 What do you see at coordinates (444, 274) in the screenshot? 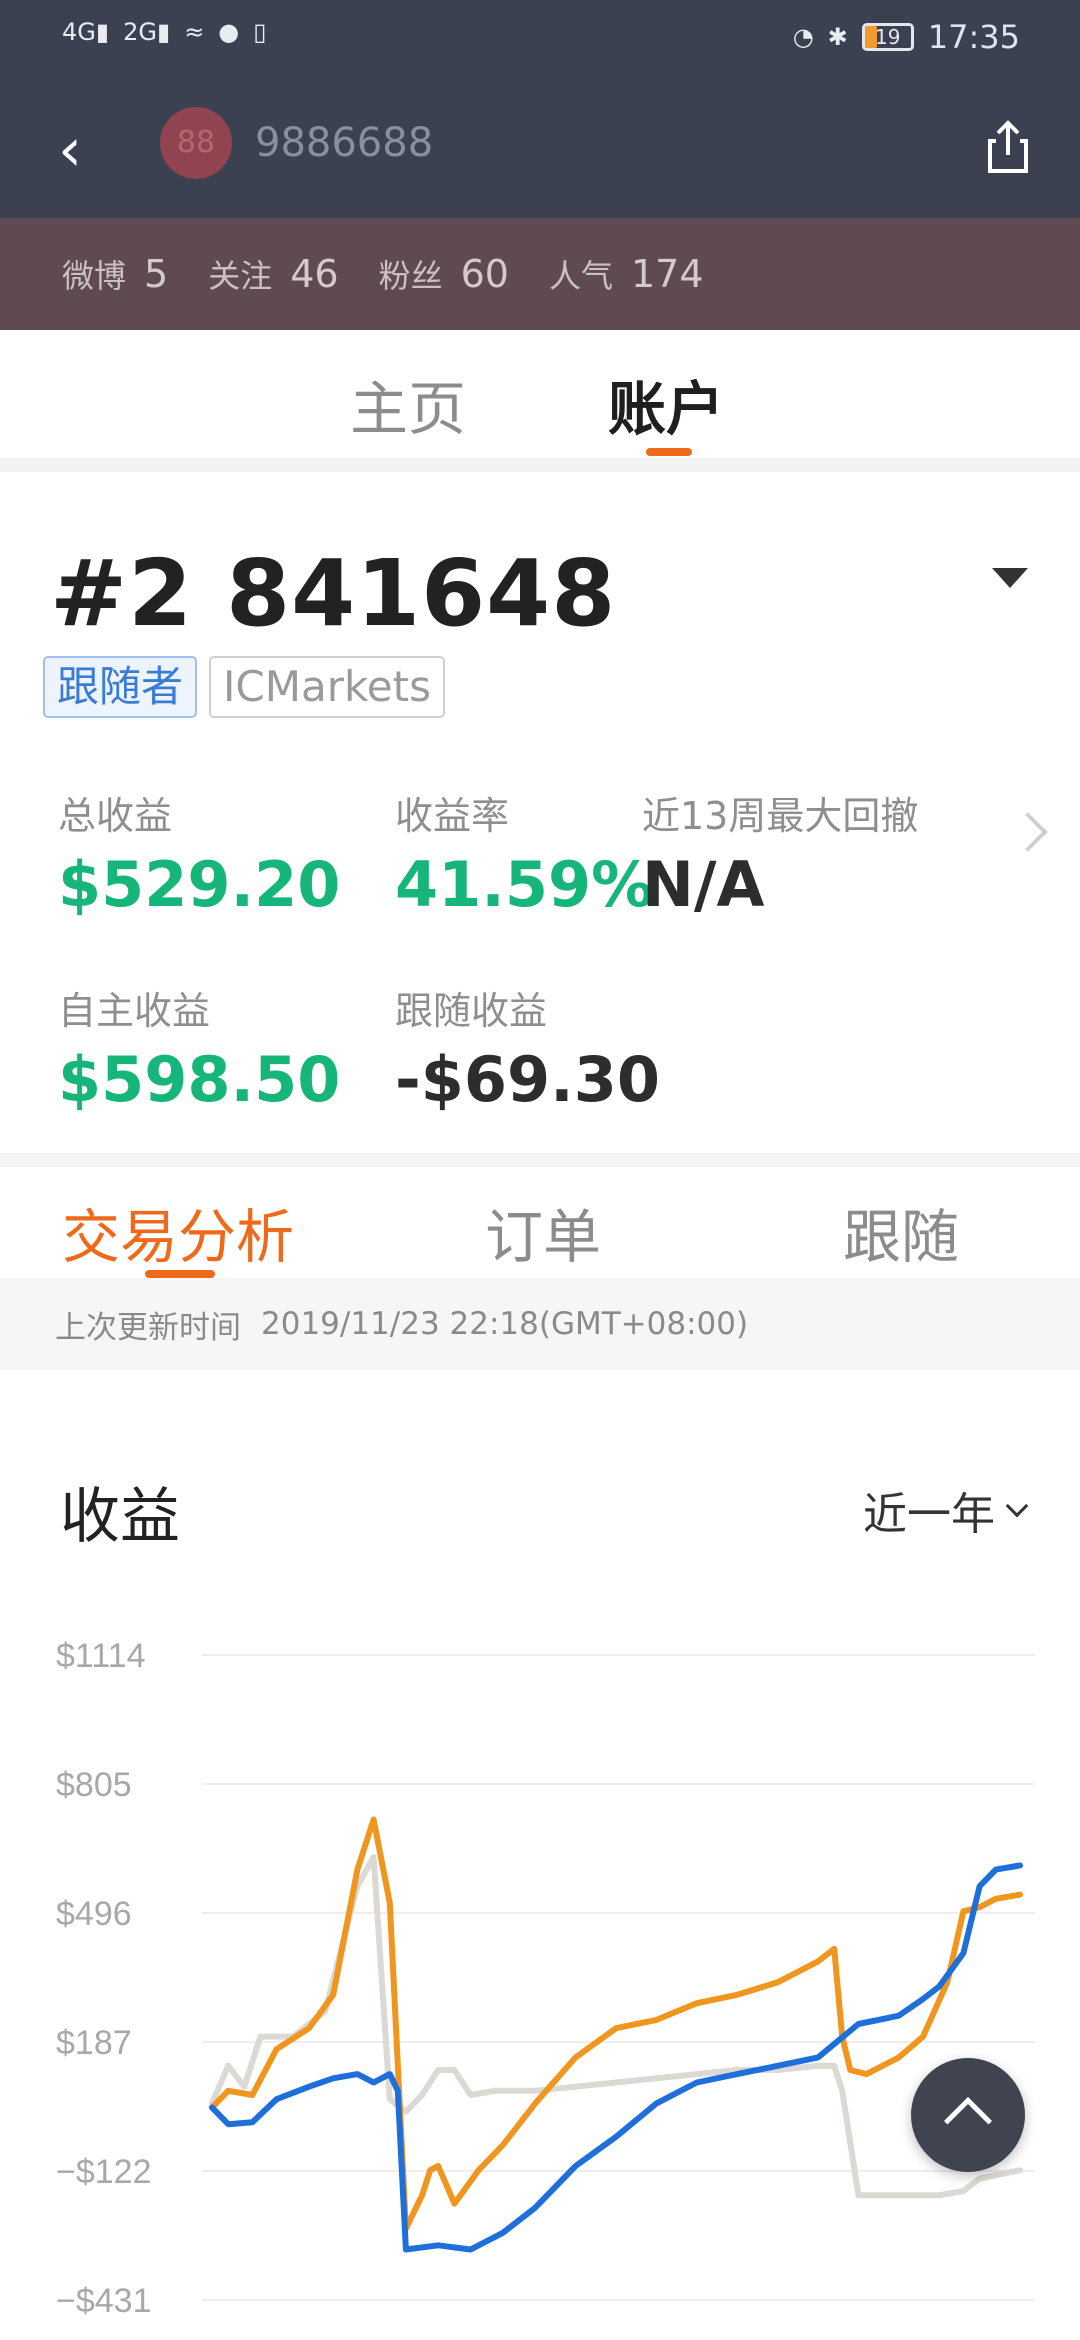
I see `stat-fans: 粉丝 60` at bounding box center [444, 274].